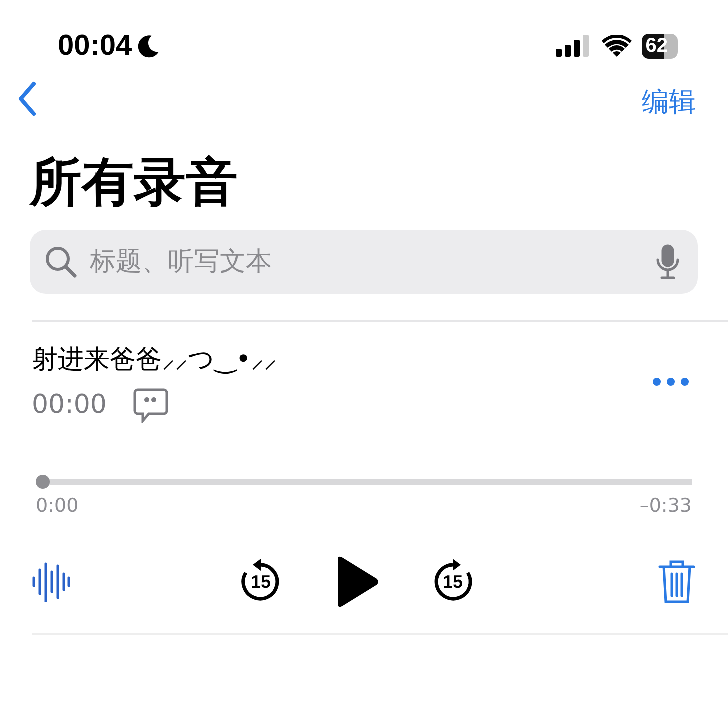 This screenshot has width=728, height=720. I want to click on recording-duration: 00:00, so click(69, 405).